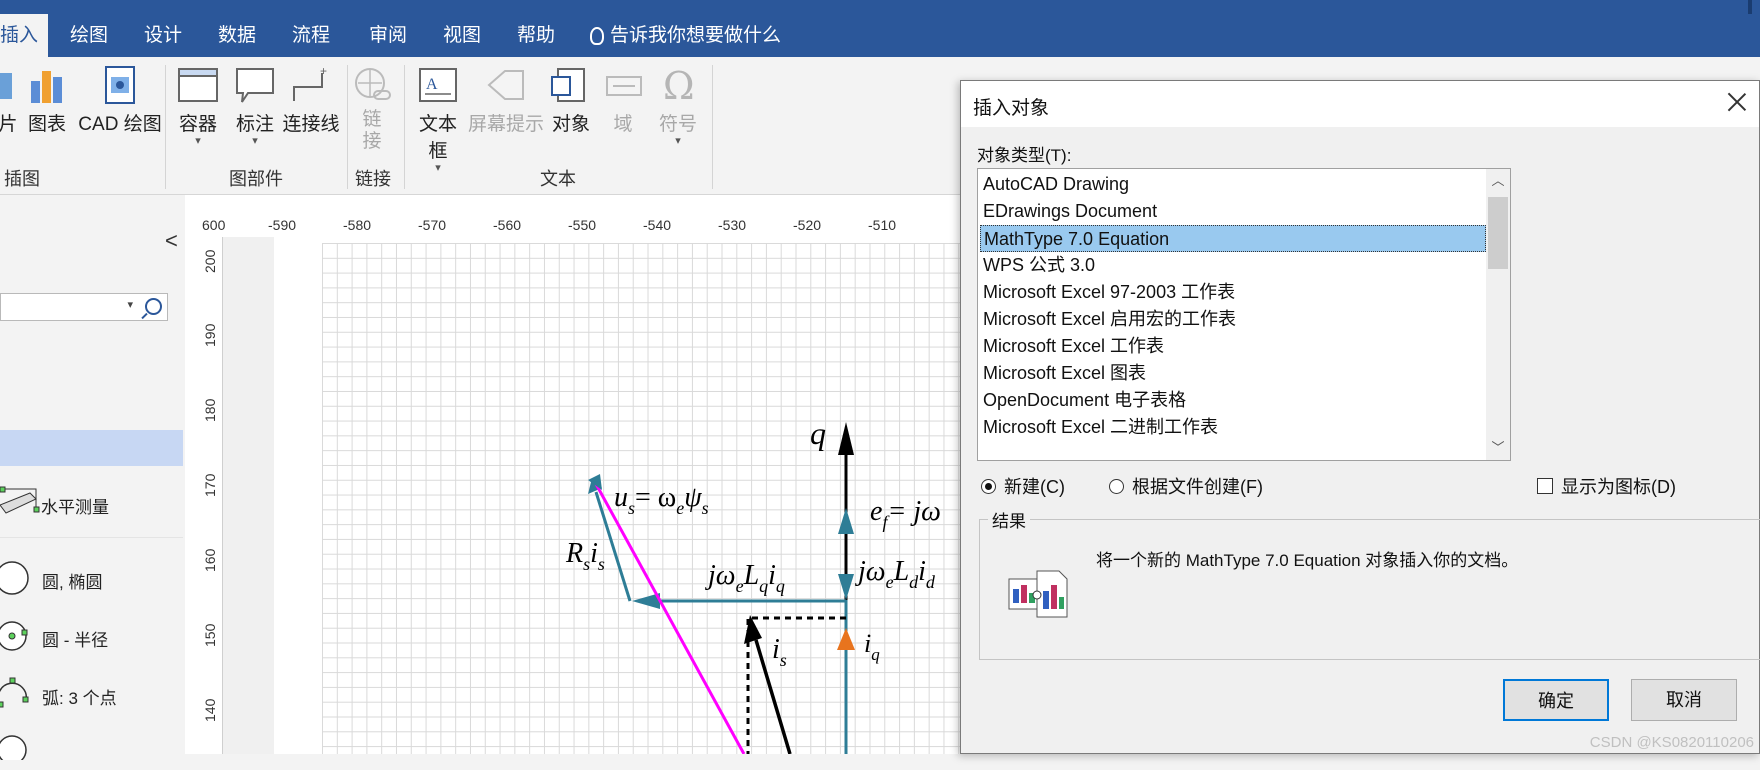 This screenshot has height=770, width=1760. What do you see at coordinates (1233, 400) in the screenshot?
I see `list-item: OpenDocument 电子表格` at bounding box center [1233, 400].